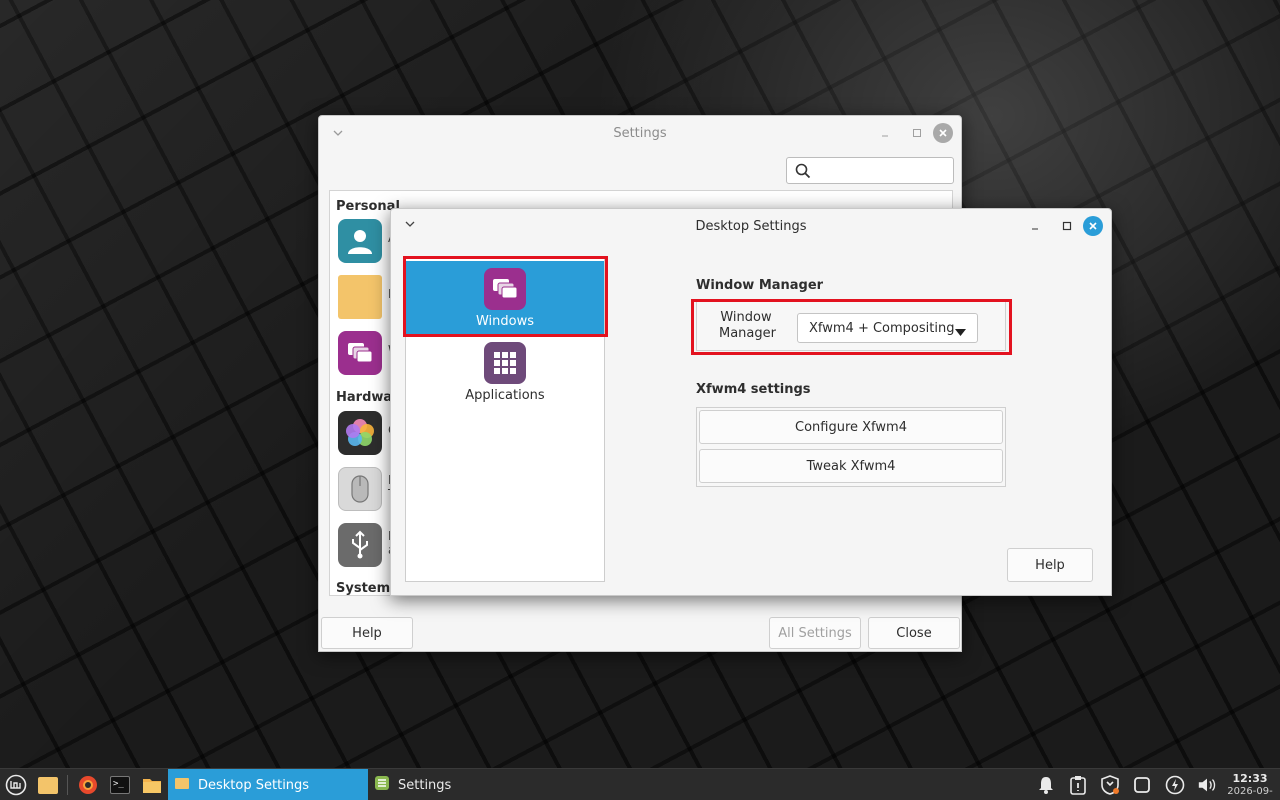 The image size is (1280, 800). Describe the element at coordinates (425, 785) in the screenshot. I see `task-label: Settings` at that location.